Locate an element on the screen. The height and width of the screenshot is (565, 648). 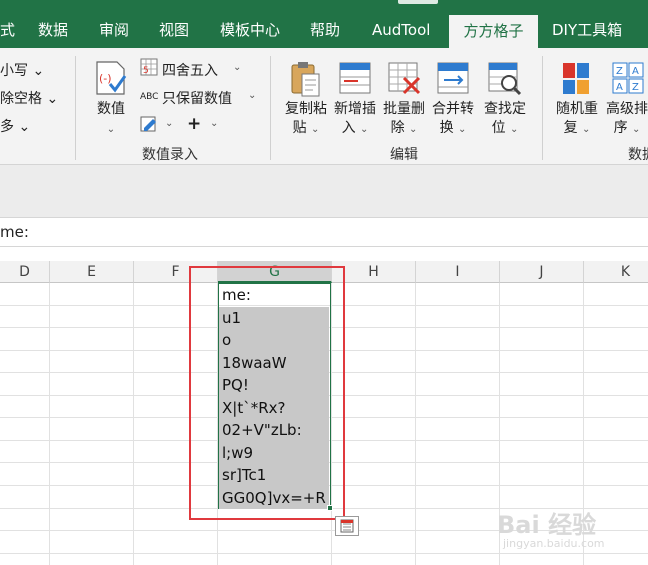
tab-fangfang-gezi: 方方格子 is located at coordinates (493, 31).